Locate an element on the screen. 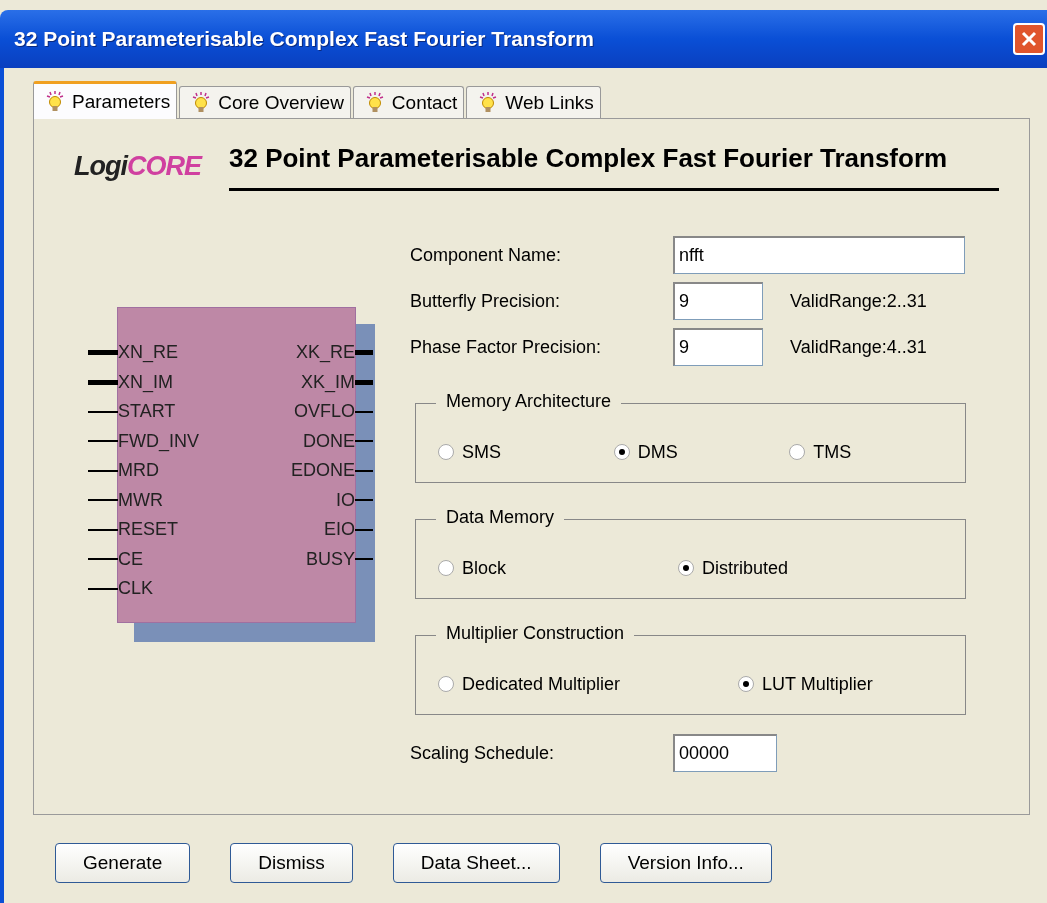  tab: Contact is located at coordinates (408, 102).